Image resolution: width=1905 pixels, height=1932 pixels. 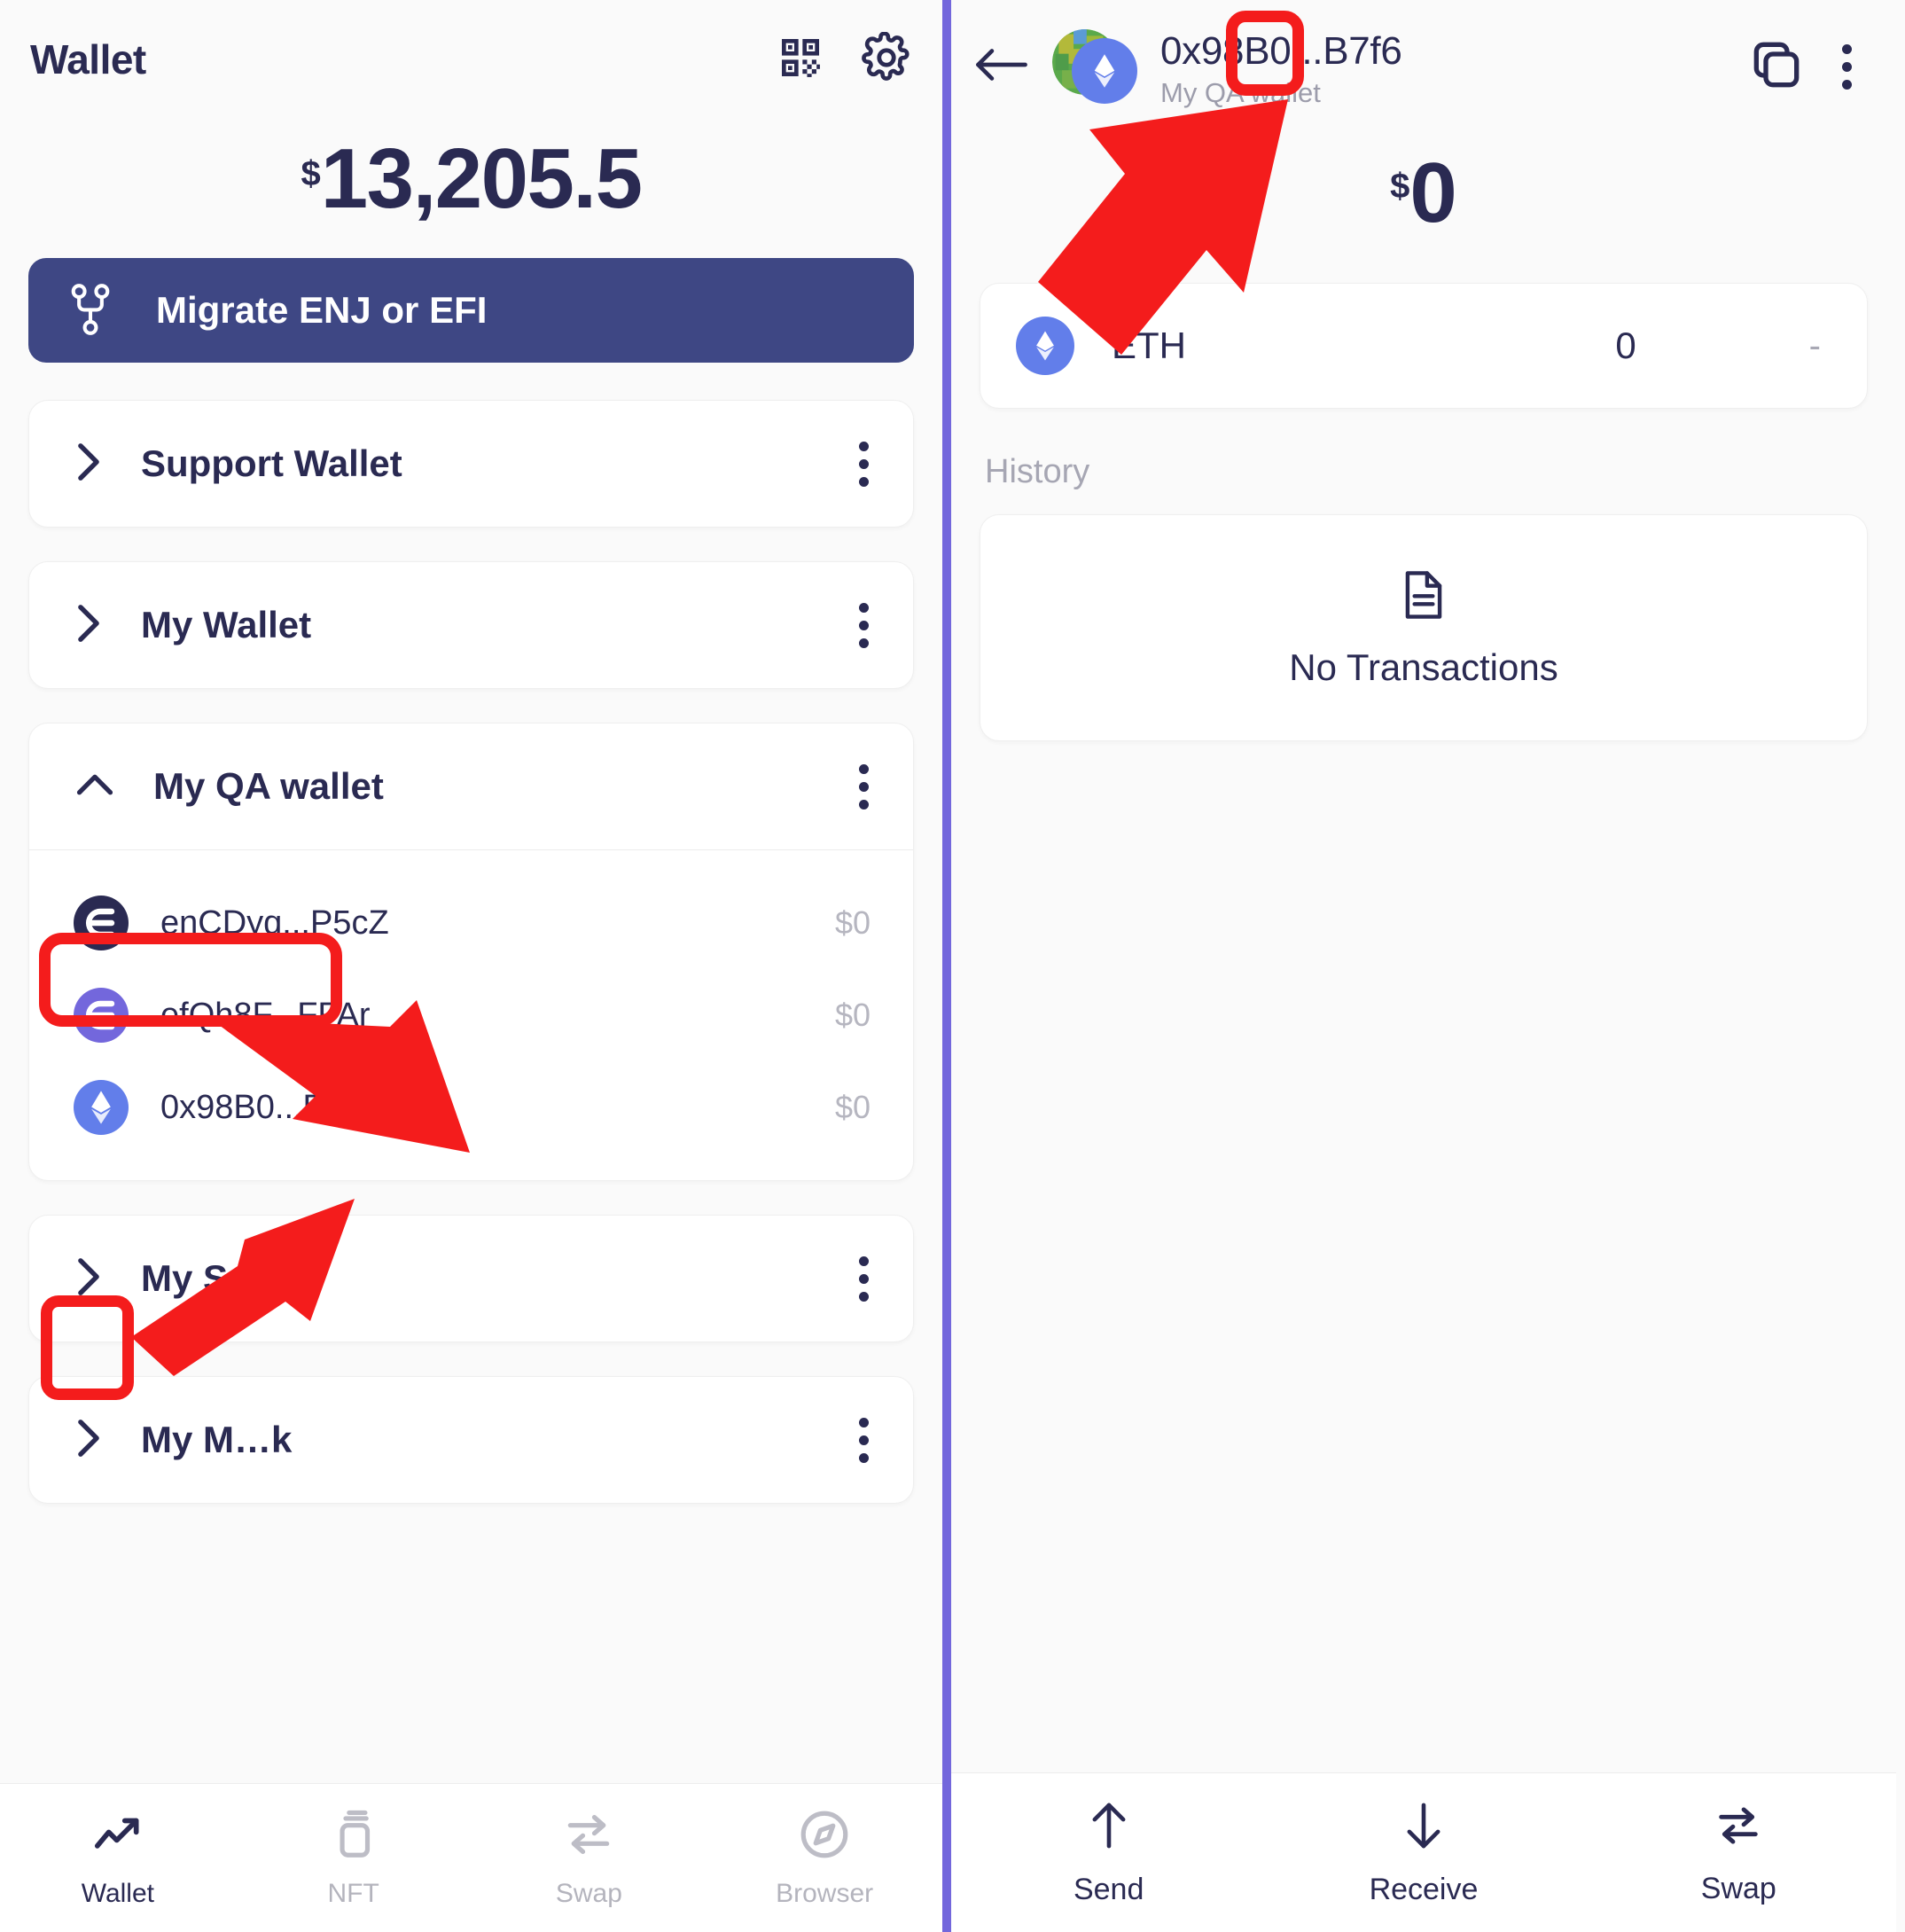 I want to click on wallet-card: My Wallet, so click(x=471, y=625).